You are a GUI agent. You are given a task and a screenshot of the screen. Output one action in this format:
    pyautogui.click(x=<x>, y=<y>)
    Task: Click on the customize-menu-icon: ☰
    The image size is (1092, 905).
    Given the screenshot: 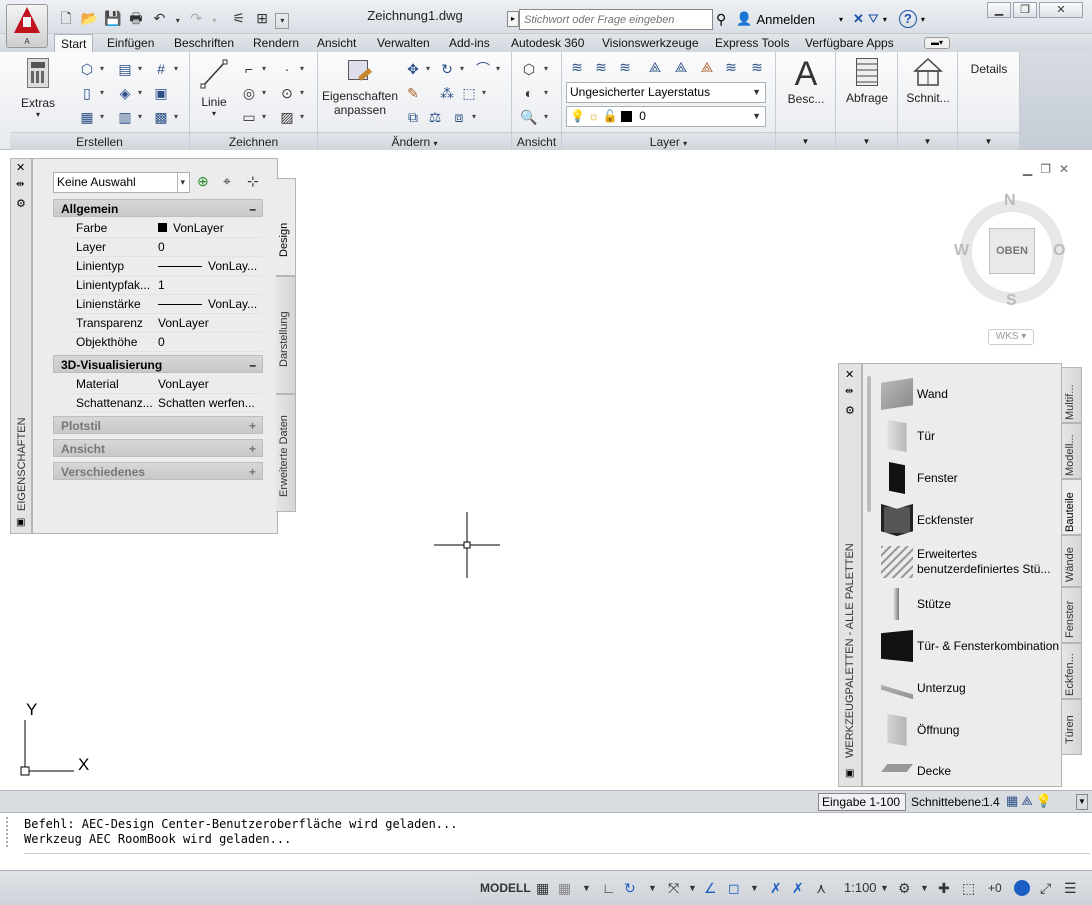 What is the action you would take?
    pyautogui.click(x=1070, y=888)
    